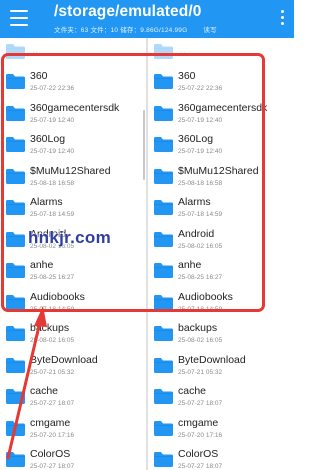 The height and width of the screenshot is (470, 320). I want to click on folder-date: 25-08-18 16:58, so click(200, 183).